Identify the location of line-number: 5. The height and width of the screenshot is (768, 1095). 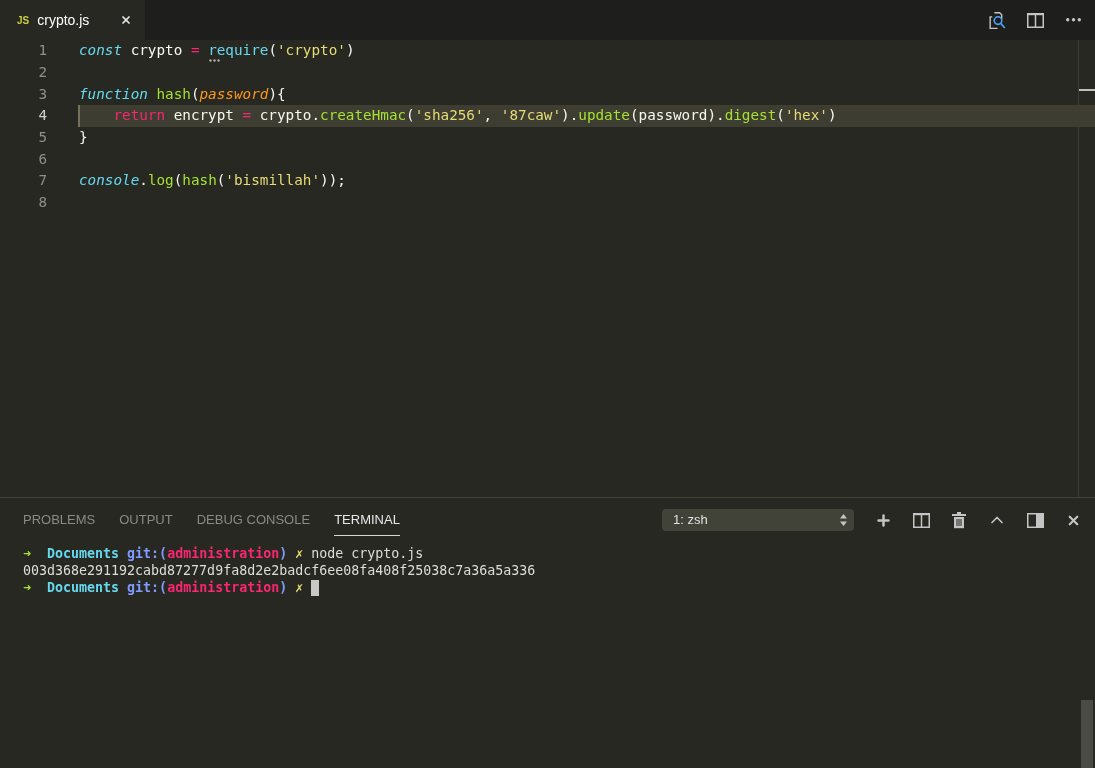
(42, 137).